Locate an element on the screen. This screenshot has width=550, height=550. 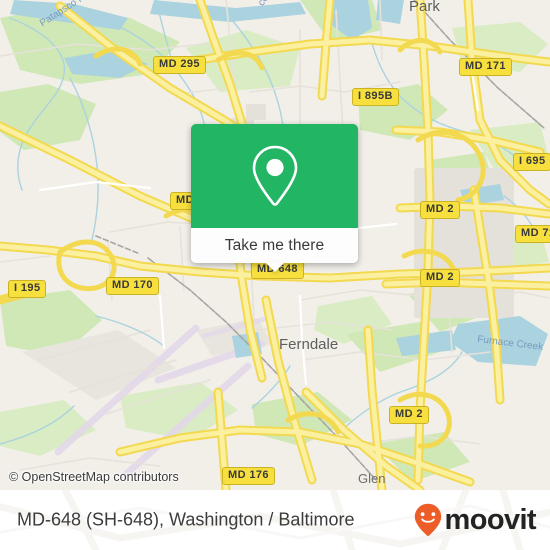
popup-card-footer: Take me there is located at coordinates (274, 250).